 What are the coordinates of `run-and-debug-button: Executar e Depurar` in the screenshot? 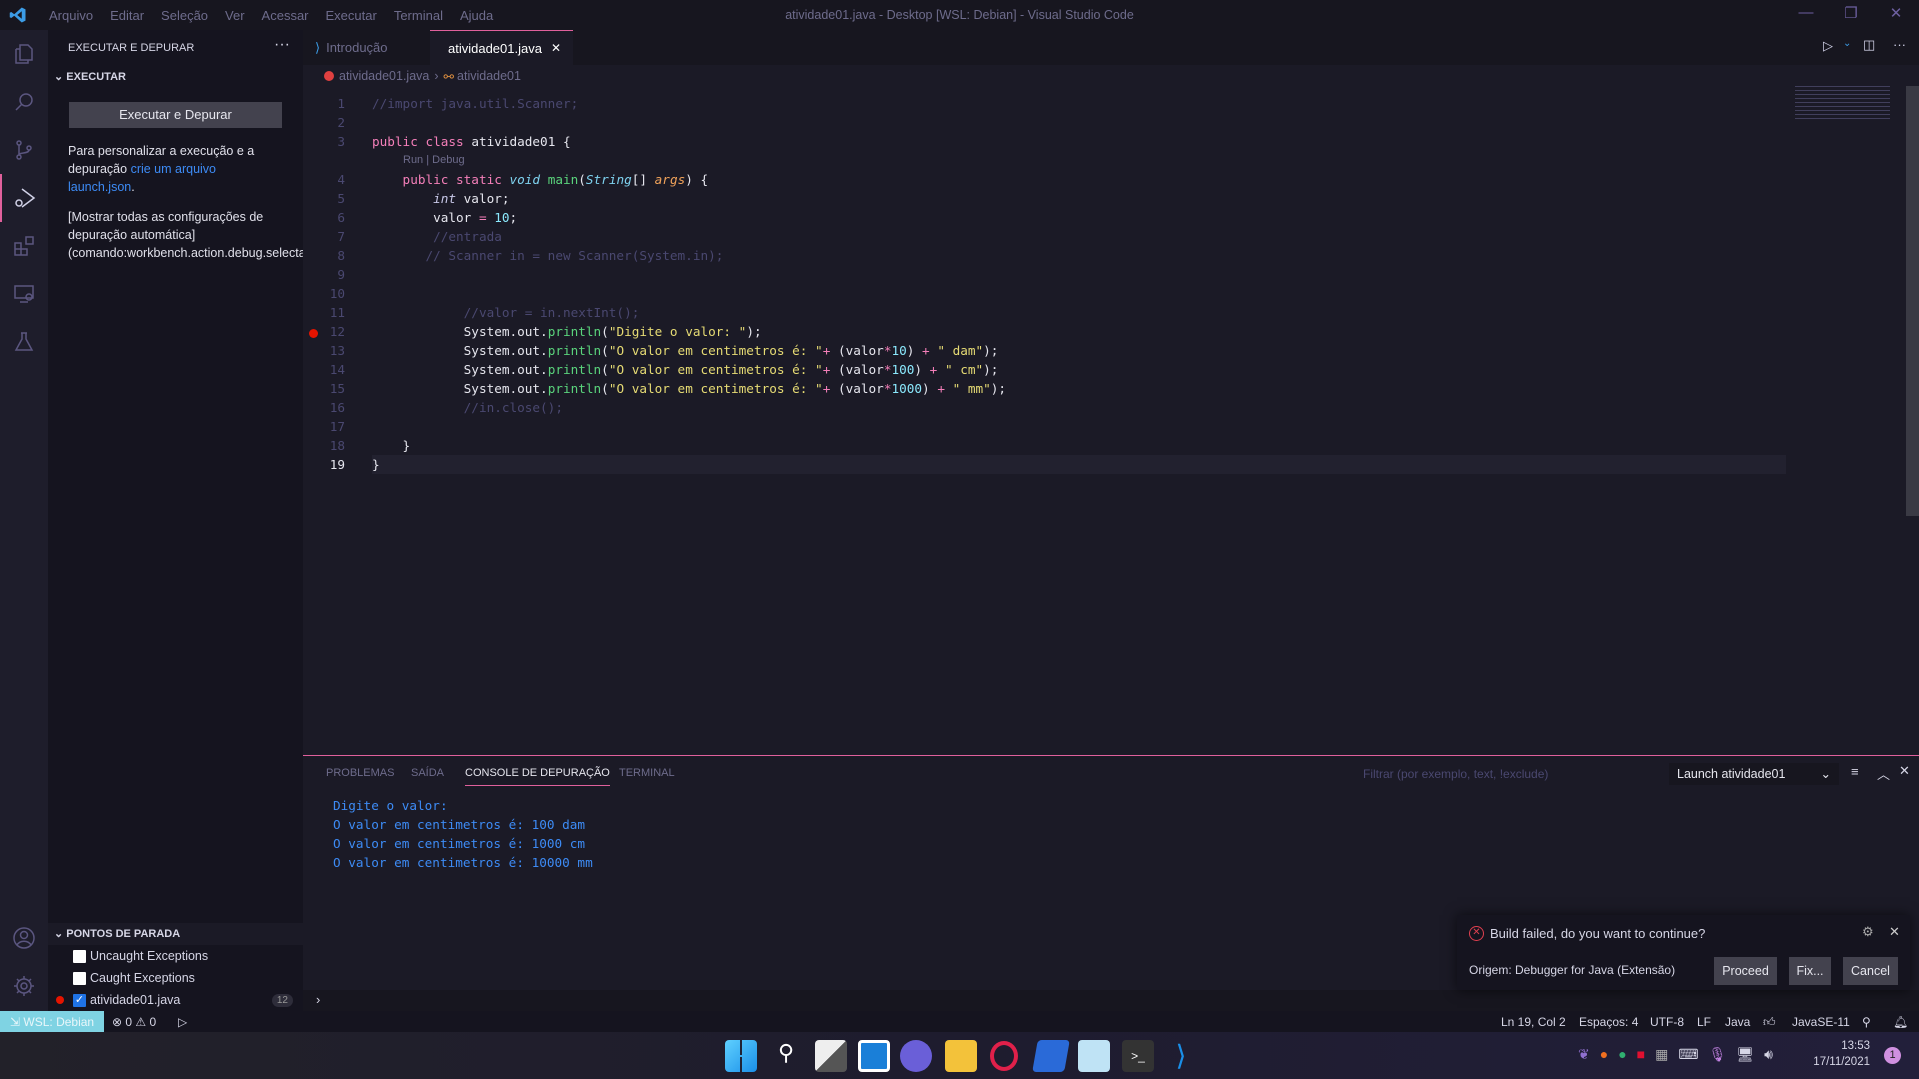 It's located at (175, 115).